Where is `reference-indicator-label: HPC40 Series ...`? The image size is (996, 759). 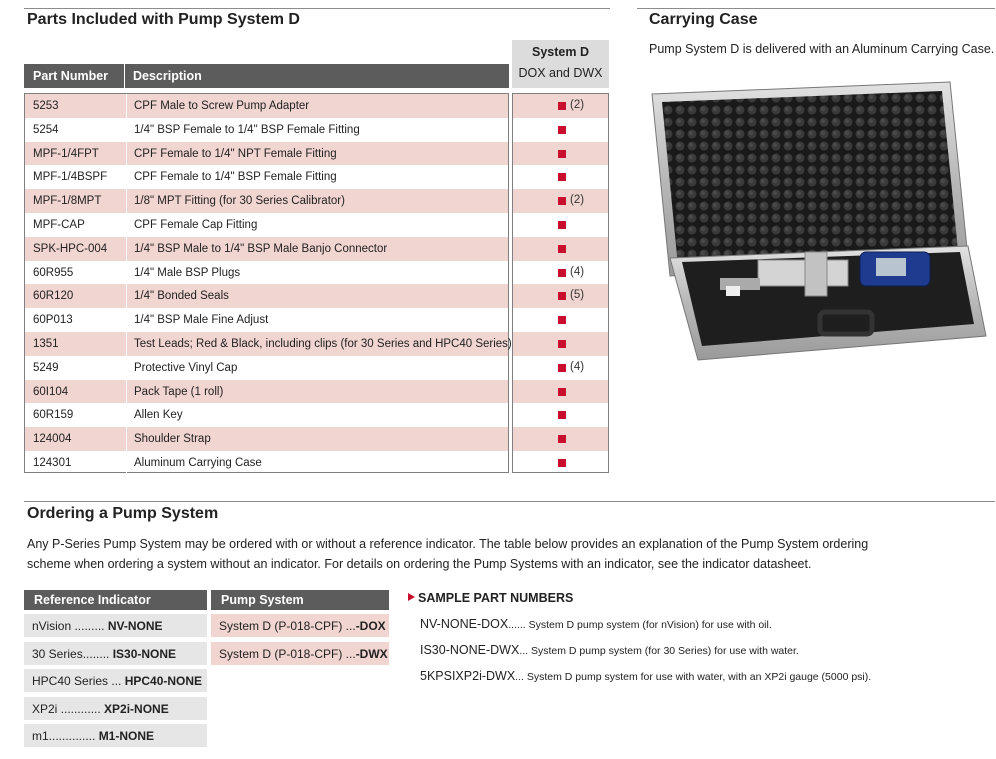
reference-indicator-label: HPC40 Series ... is located at coordinates (78, 681).